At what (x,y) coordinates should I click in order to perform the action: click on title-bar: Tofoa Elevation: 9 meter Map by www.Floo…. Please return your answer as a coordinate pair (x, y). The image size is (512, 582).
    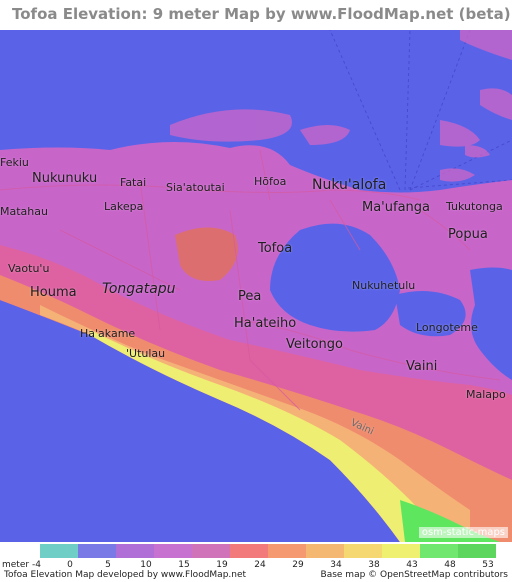
    Looking at the image, I should click on (256, 15).